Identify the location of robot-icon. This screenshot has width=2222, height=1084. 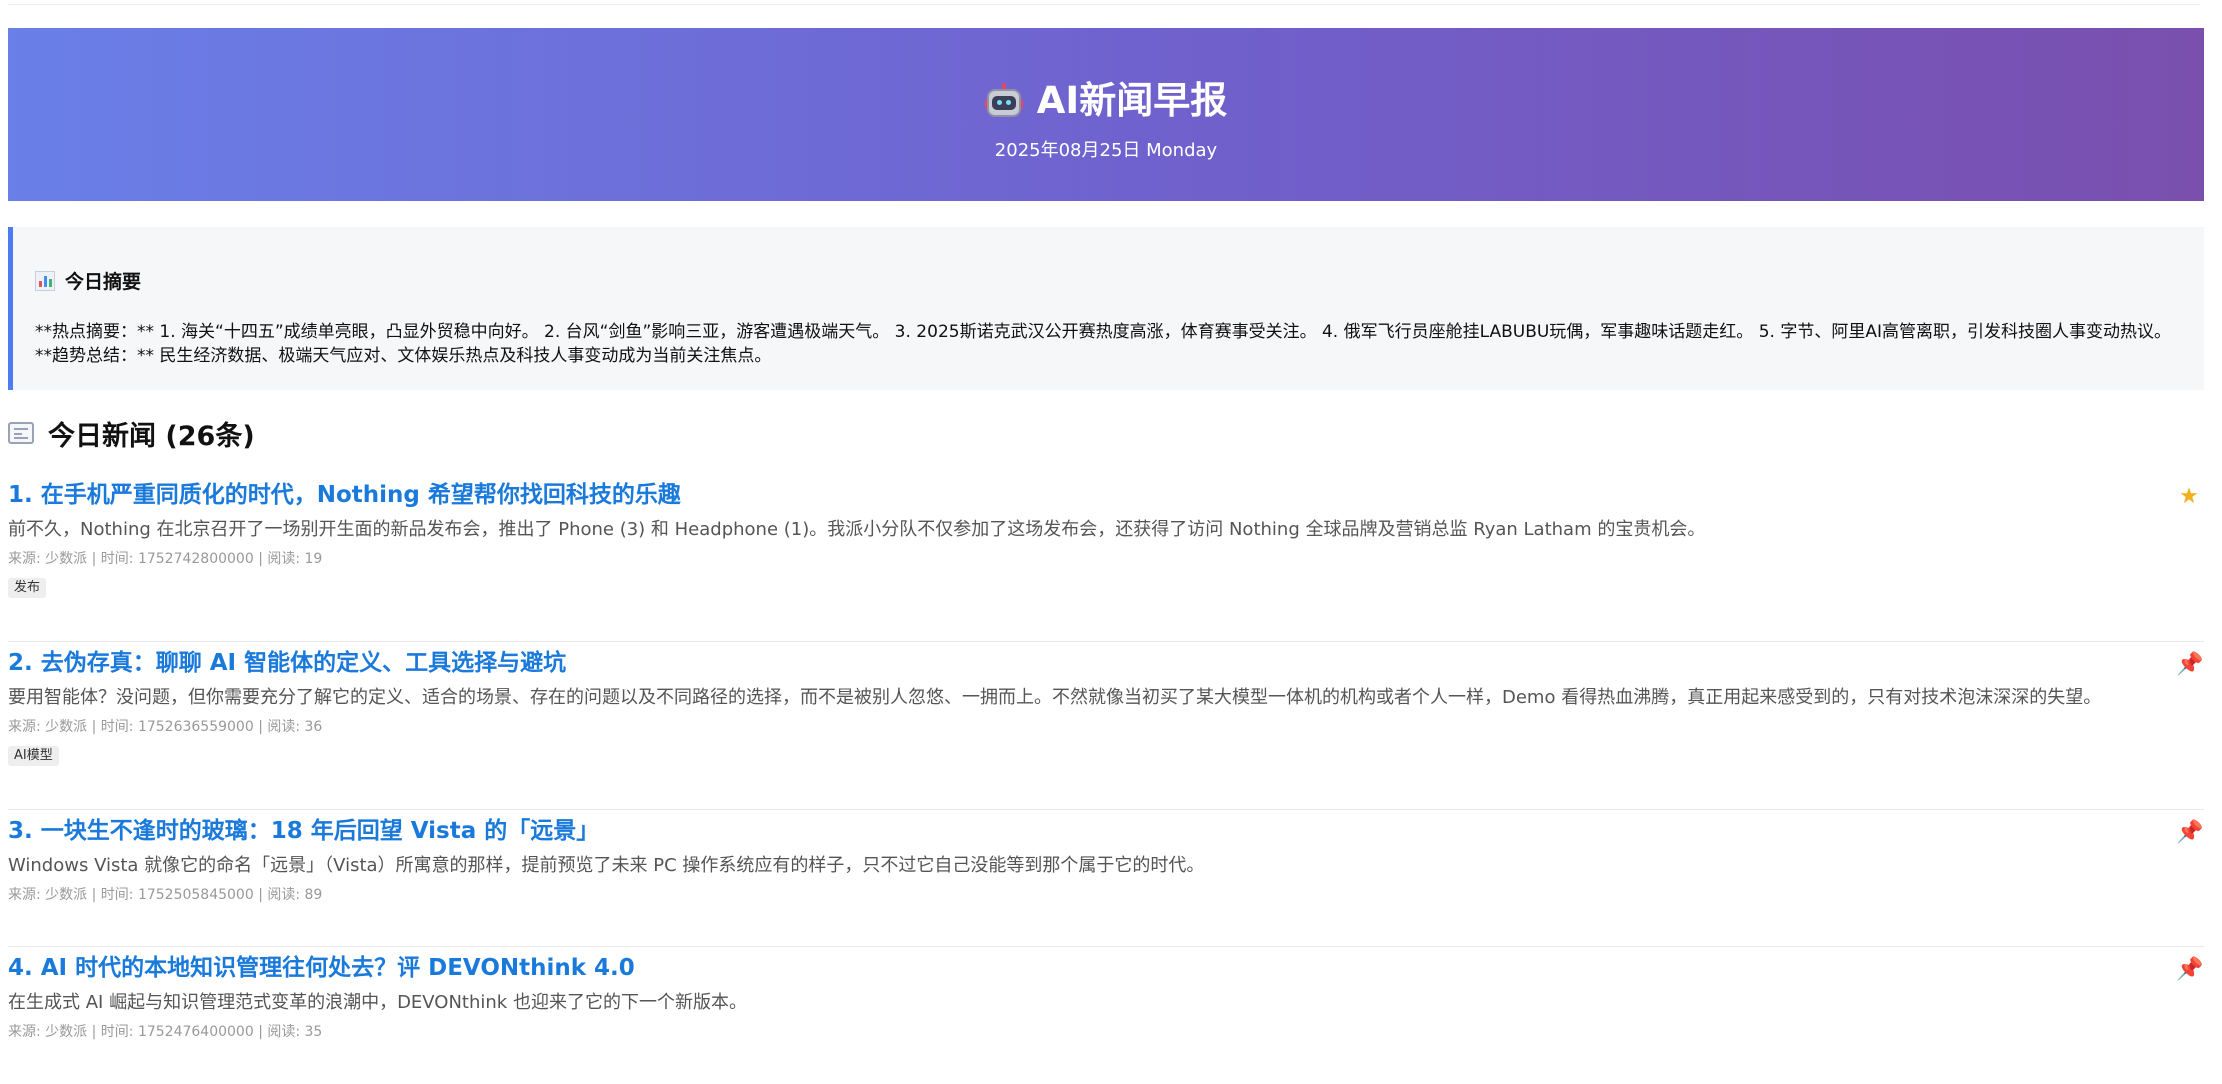
(1003, 101).